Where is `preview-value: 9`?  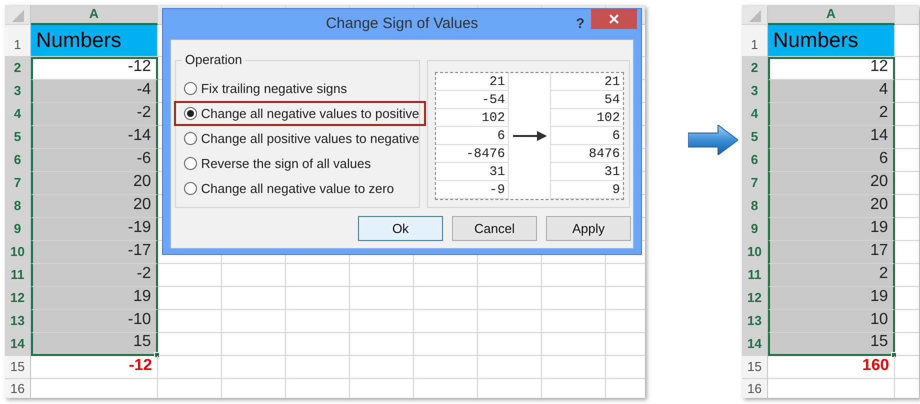
preview-value: 9 is located at coordinates (587, 190).